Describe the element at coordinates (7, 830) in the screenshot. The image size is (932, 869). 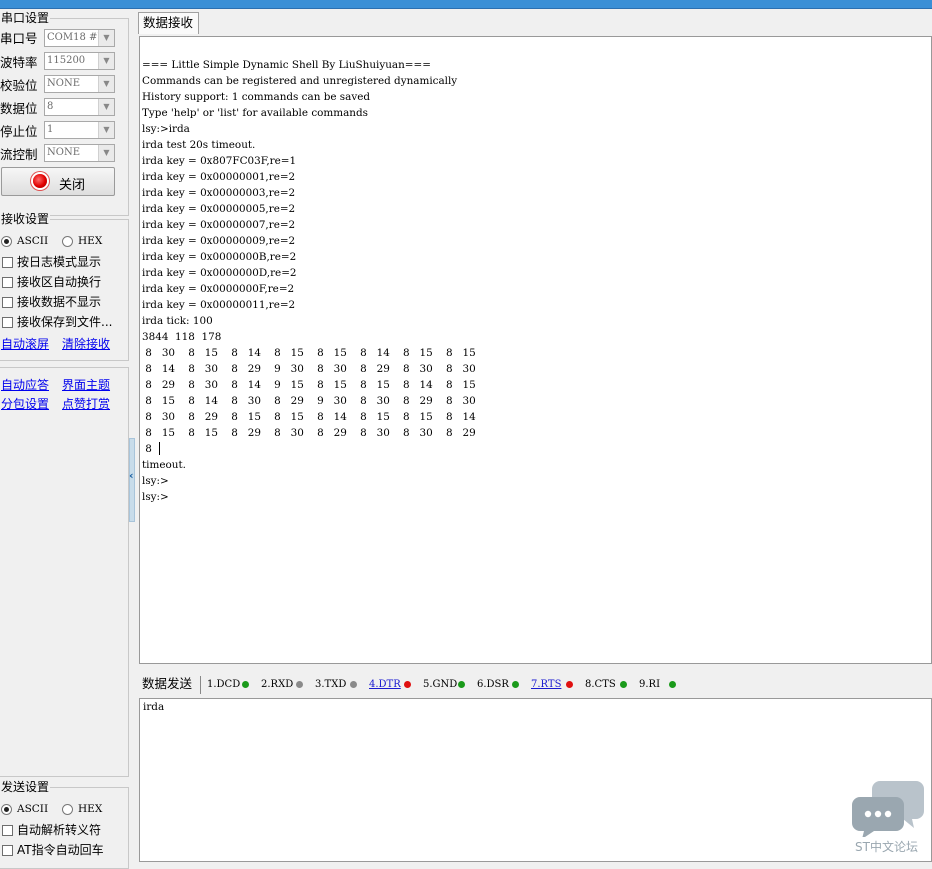
I see `escape-parse-checkbox` at that location.